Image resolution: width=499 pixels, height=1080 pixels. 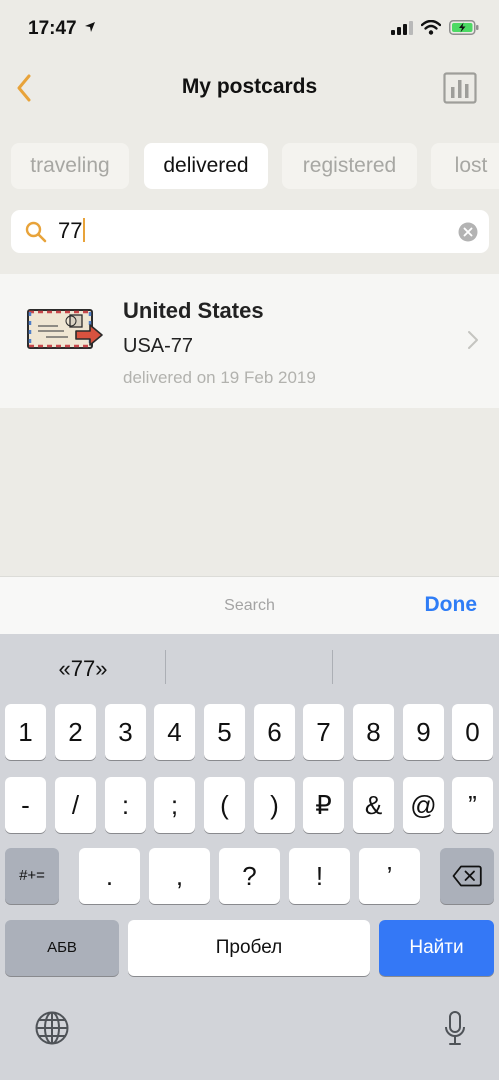 What do you see at coordinates (373, 805) in the screenshot?
I see `key-ampersand: &` at bounding box center [373, 805].